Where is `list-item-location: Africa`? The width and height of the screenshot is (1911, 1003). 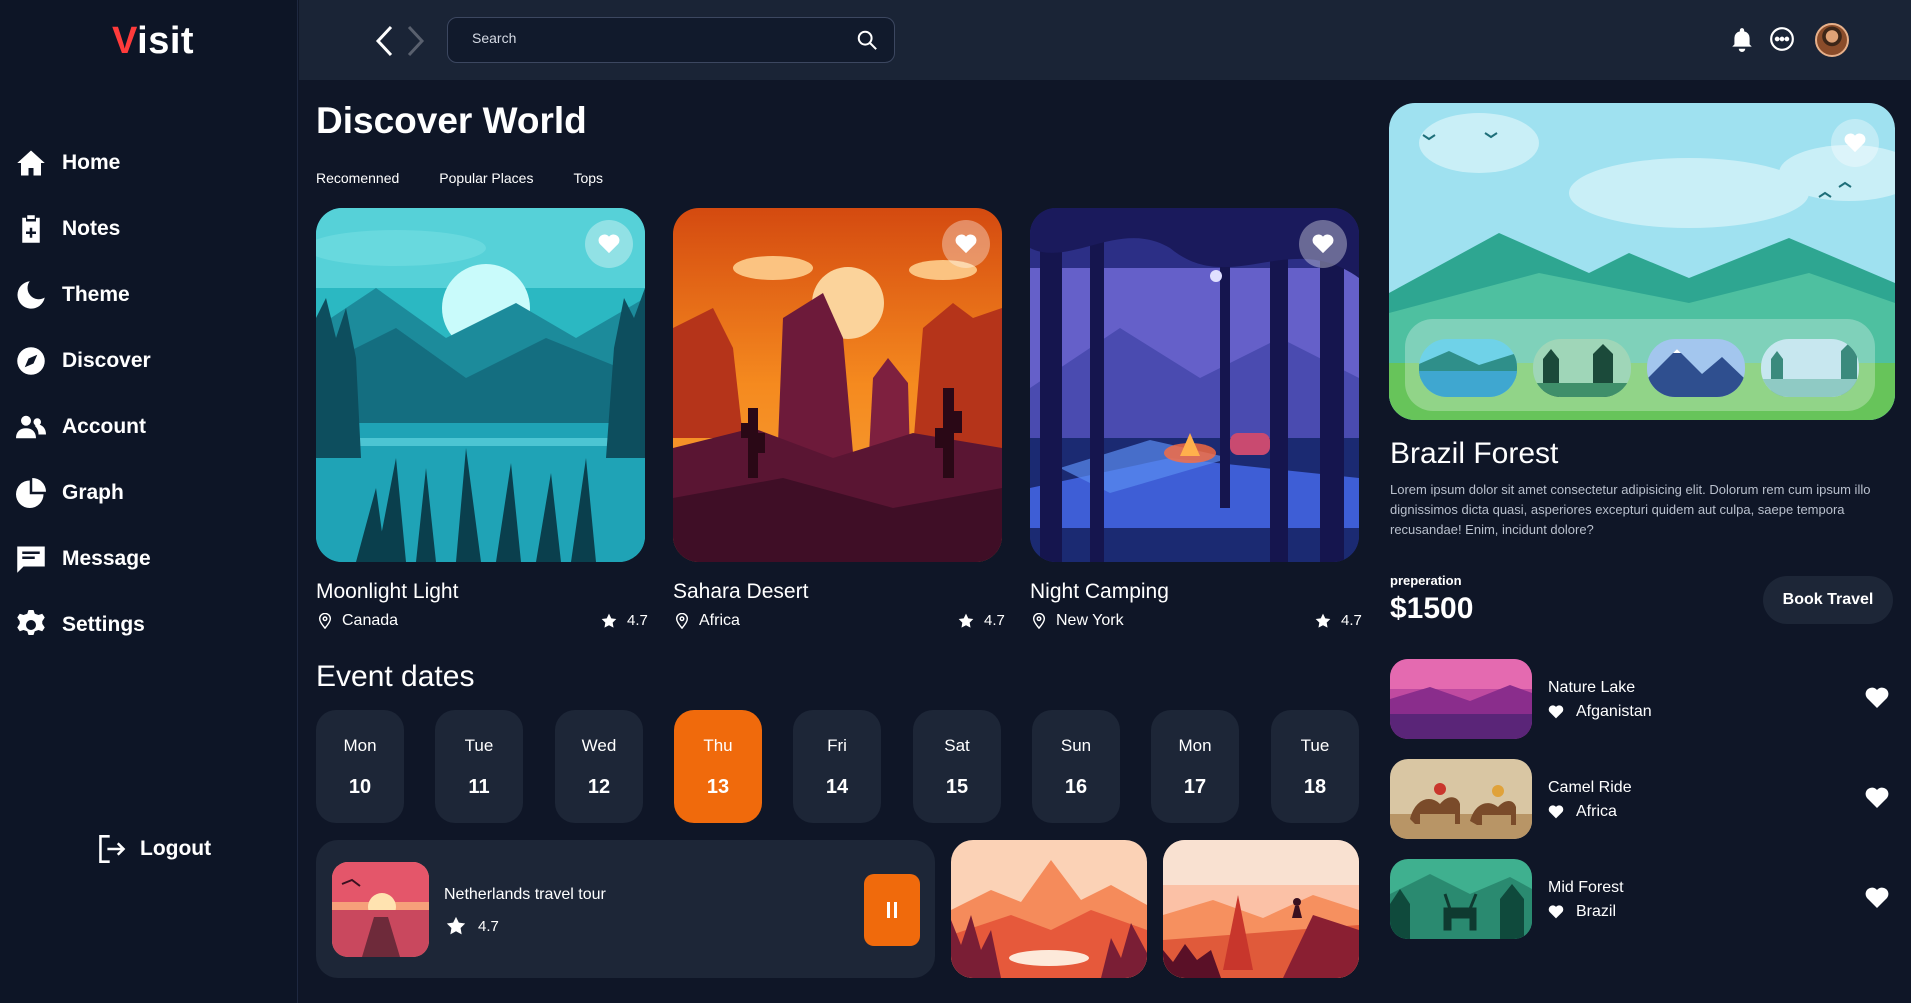 list-item-location: Africa is located at coordinates (1582, 812).